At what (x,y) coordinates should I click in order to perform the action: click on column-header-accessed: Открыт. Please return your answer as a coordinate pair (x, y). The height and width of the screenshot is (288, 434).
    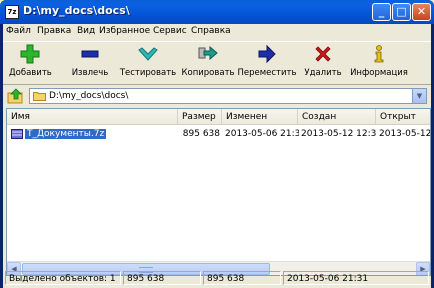
    Looking at the image, I should click on (403, 117).